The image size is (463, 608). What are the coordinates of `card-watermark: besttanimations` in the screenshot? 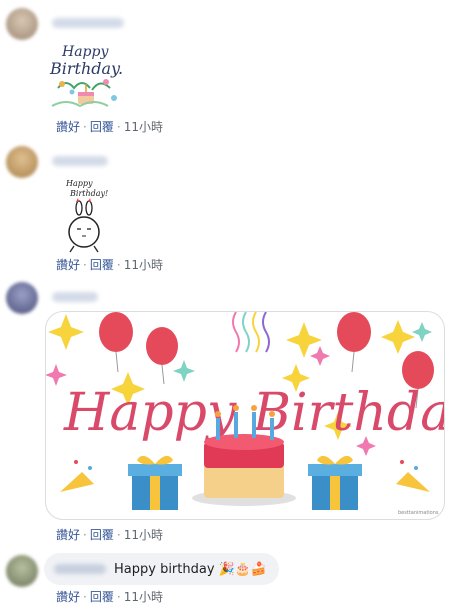 It's located at (418, 513).